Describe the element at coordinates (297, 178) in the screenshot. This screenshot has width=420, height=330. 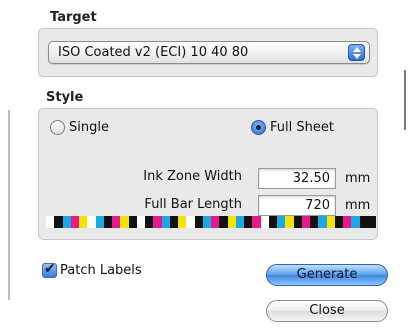
I see `ink-zone-width-field: 32.50` at that location.